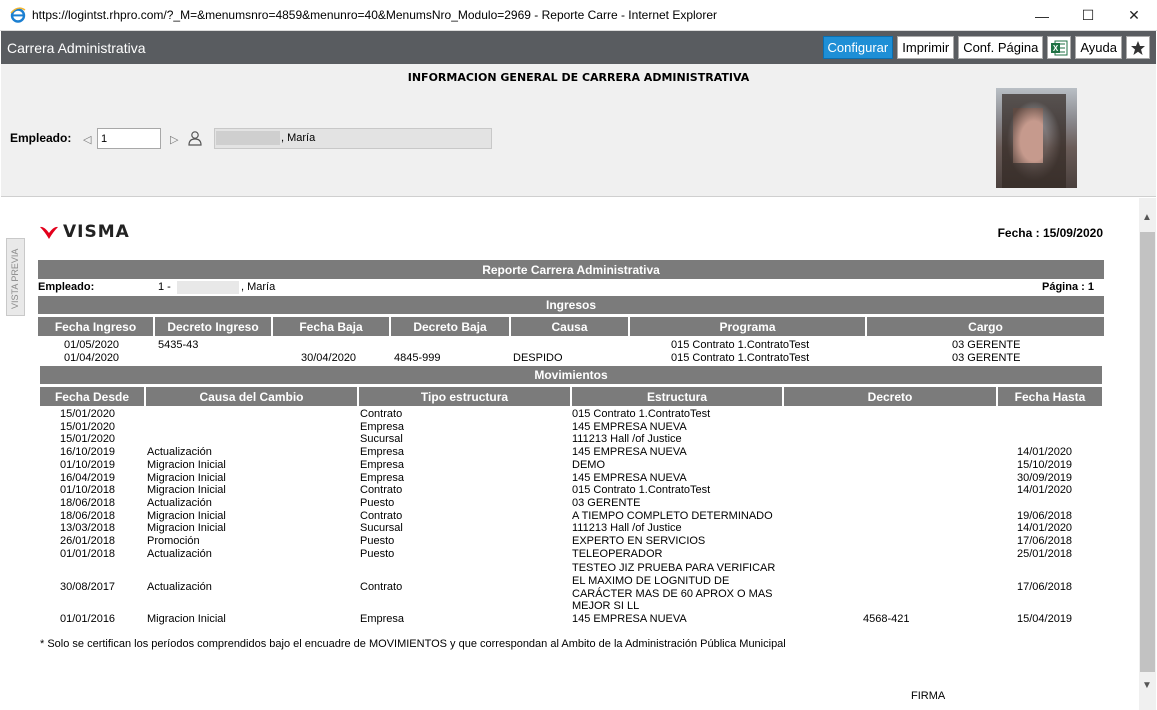  I want to click on favorite-button, so click(1138, 47).